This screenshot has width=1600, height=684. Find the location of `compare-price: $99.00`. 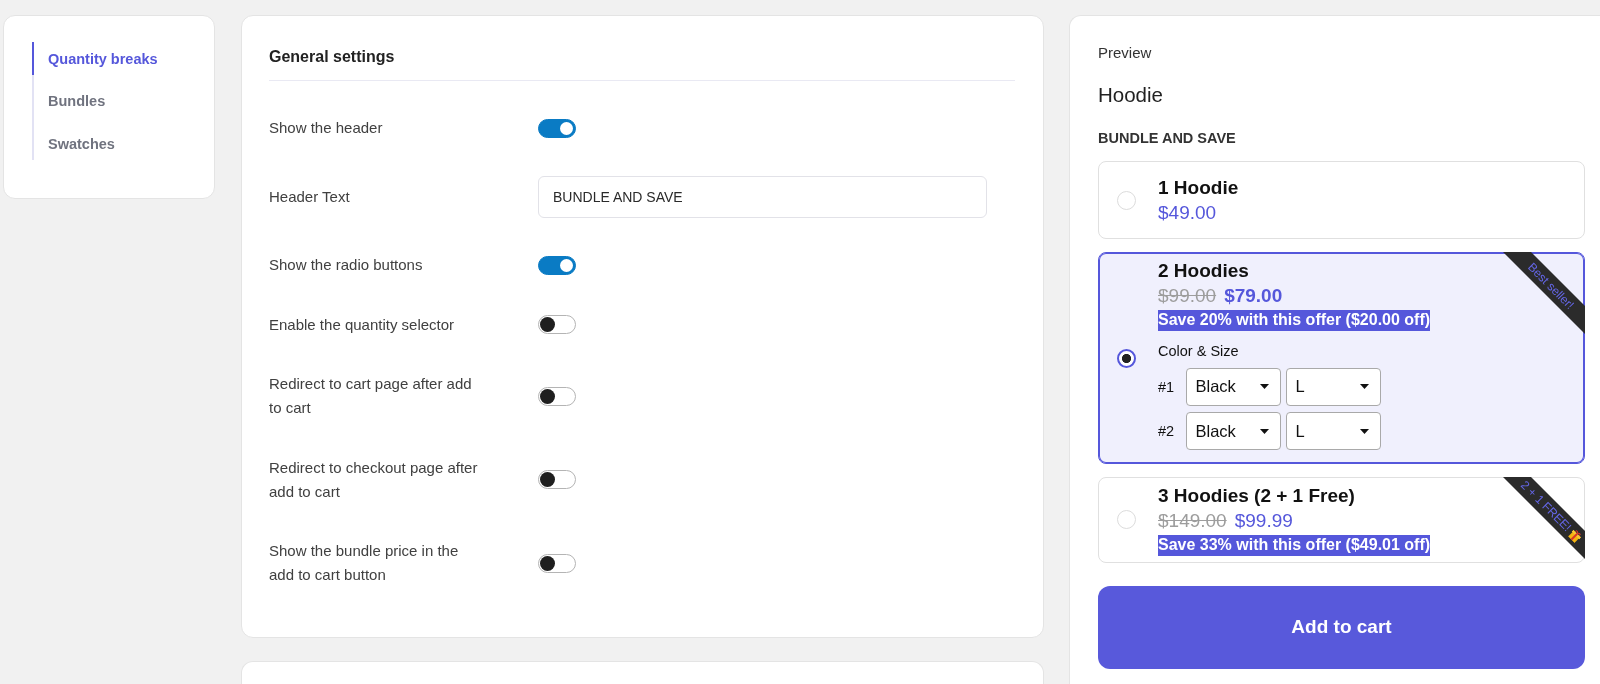

compare-price: $99.00 is located at coordinates (1187, 296).